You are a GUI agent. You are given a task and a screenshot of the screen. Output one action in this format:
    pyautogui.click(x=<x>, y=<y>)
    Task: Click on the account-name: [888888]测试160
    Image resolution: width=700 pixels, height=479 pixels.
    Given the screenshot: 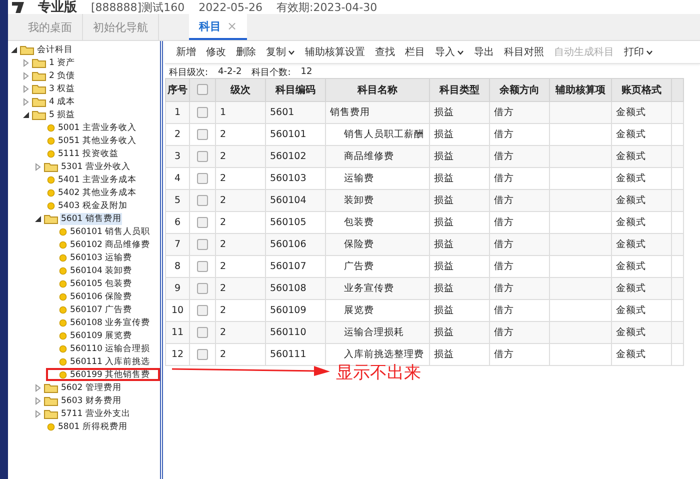 What is the action you would take?
    pyautogui.click(x=138, y=7)
    